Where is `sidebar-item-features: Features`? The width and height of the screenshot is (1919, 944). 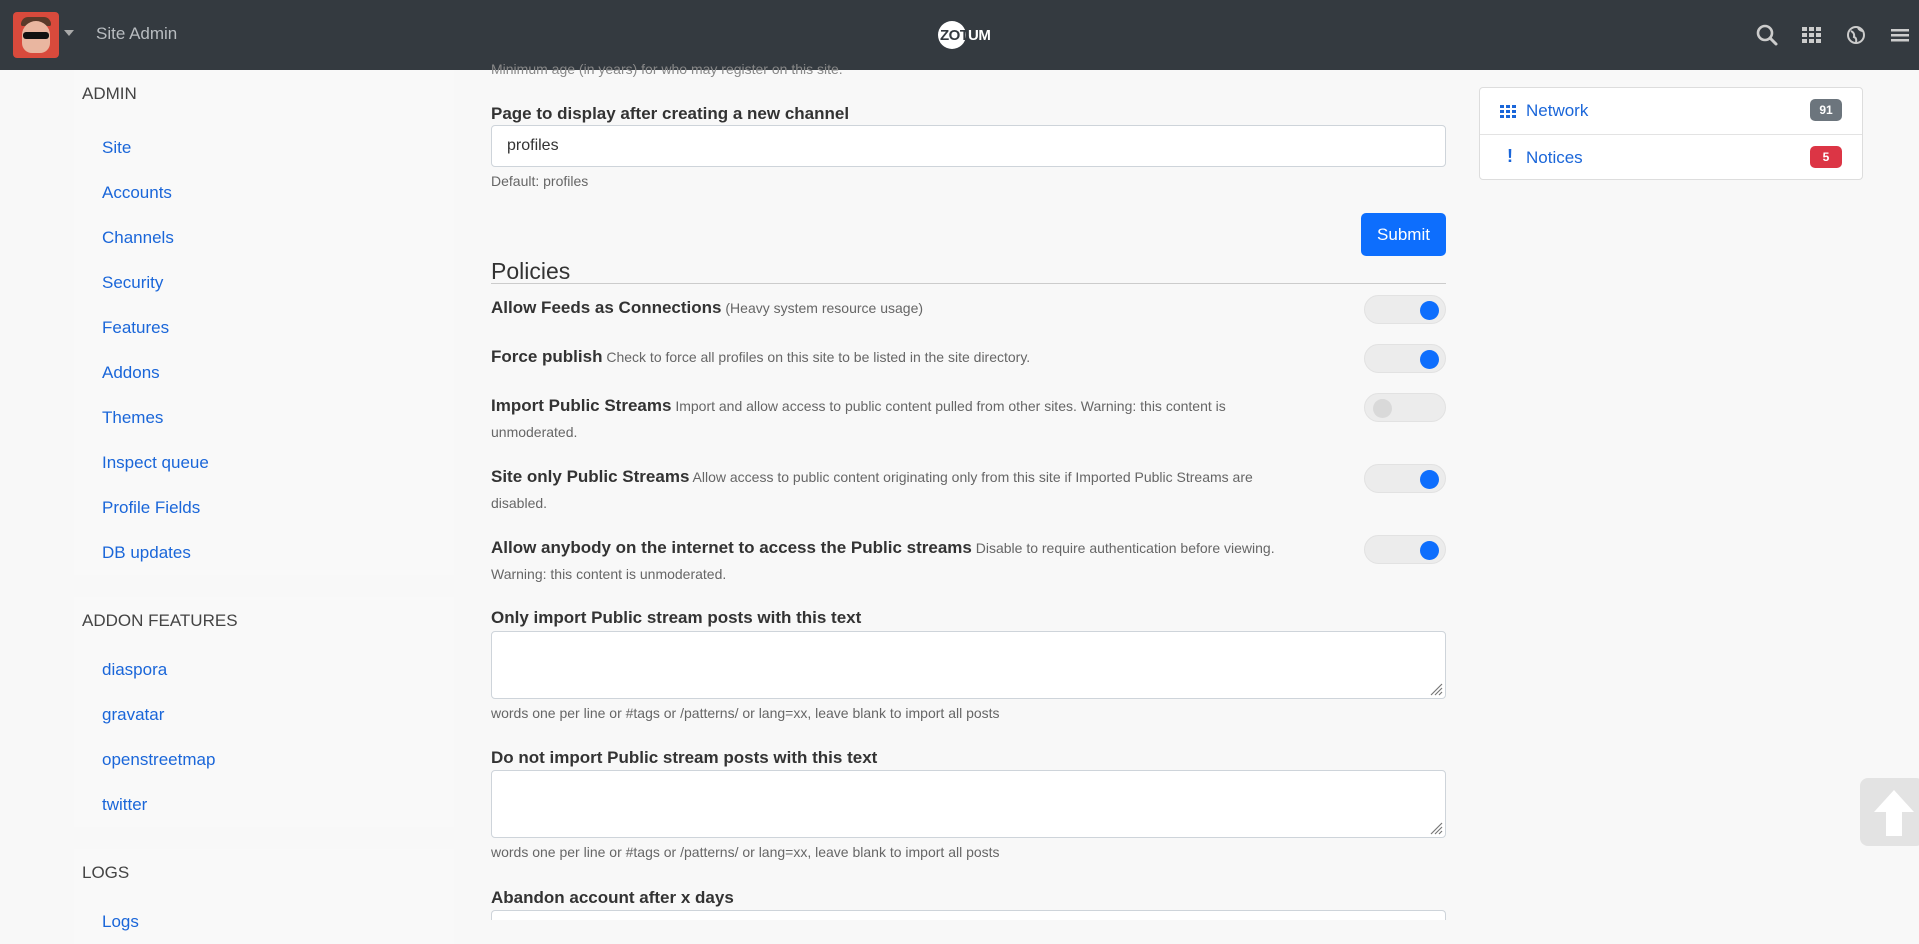
sidebar-item-features: Features is located at coordinates (264, 327).